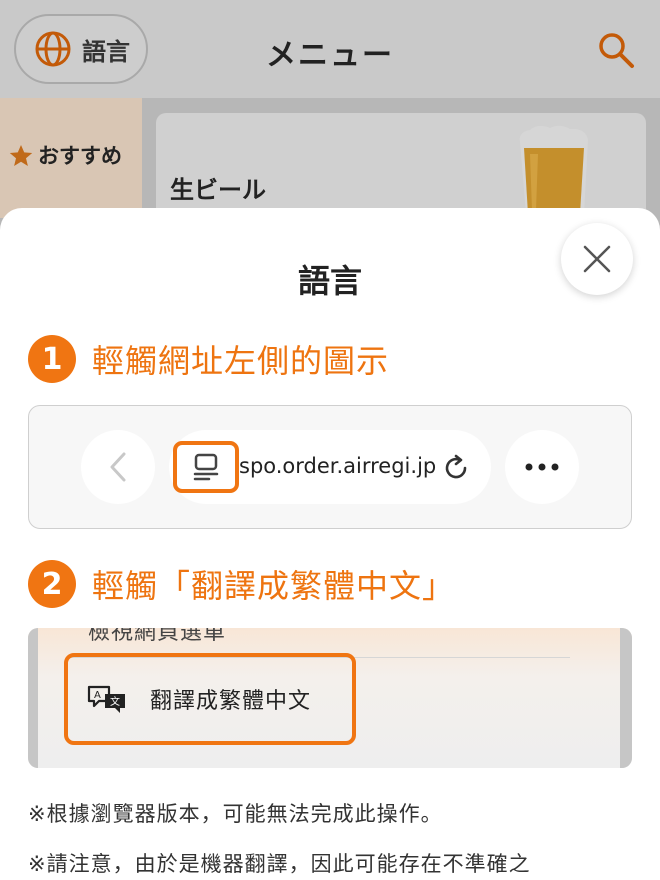 This screenshot has height=880, width=660. What do you see at coordinates (274, 586) in the screenshot?
I see `step-2-text: 輕觸「翻譯成繁體中文」` at bounding box center [274, 586].